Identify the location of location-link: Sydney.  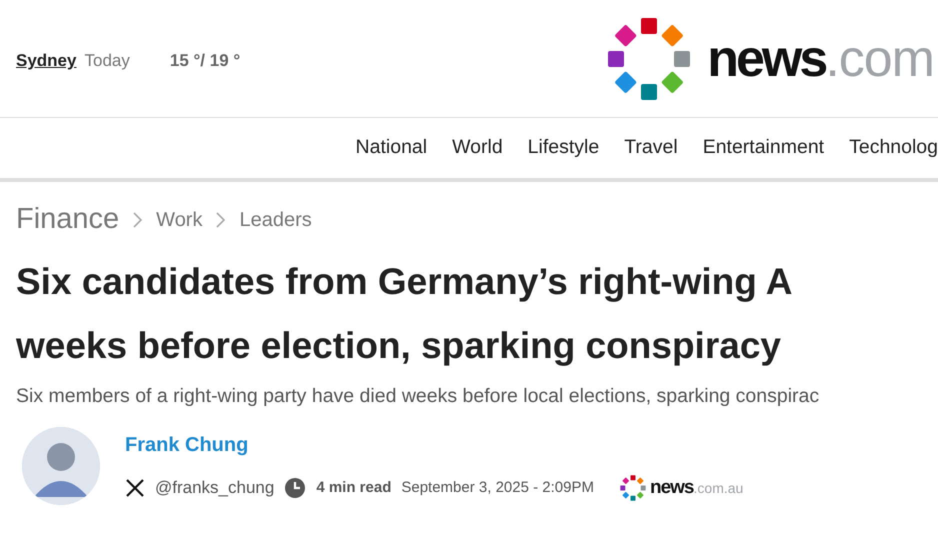
(46, 61).